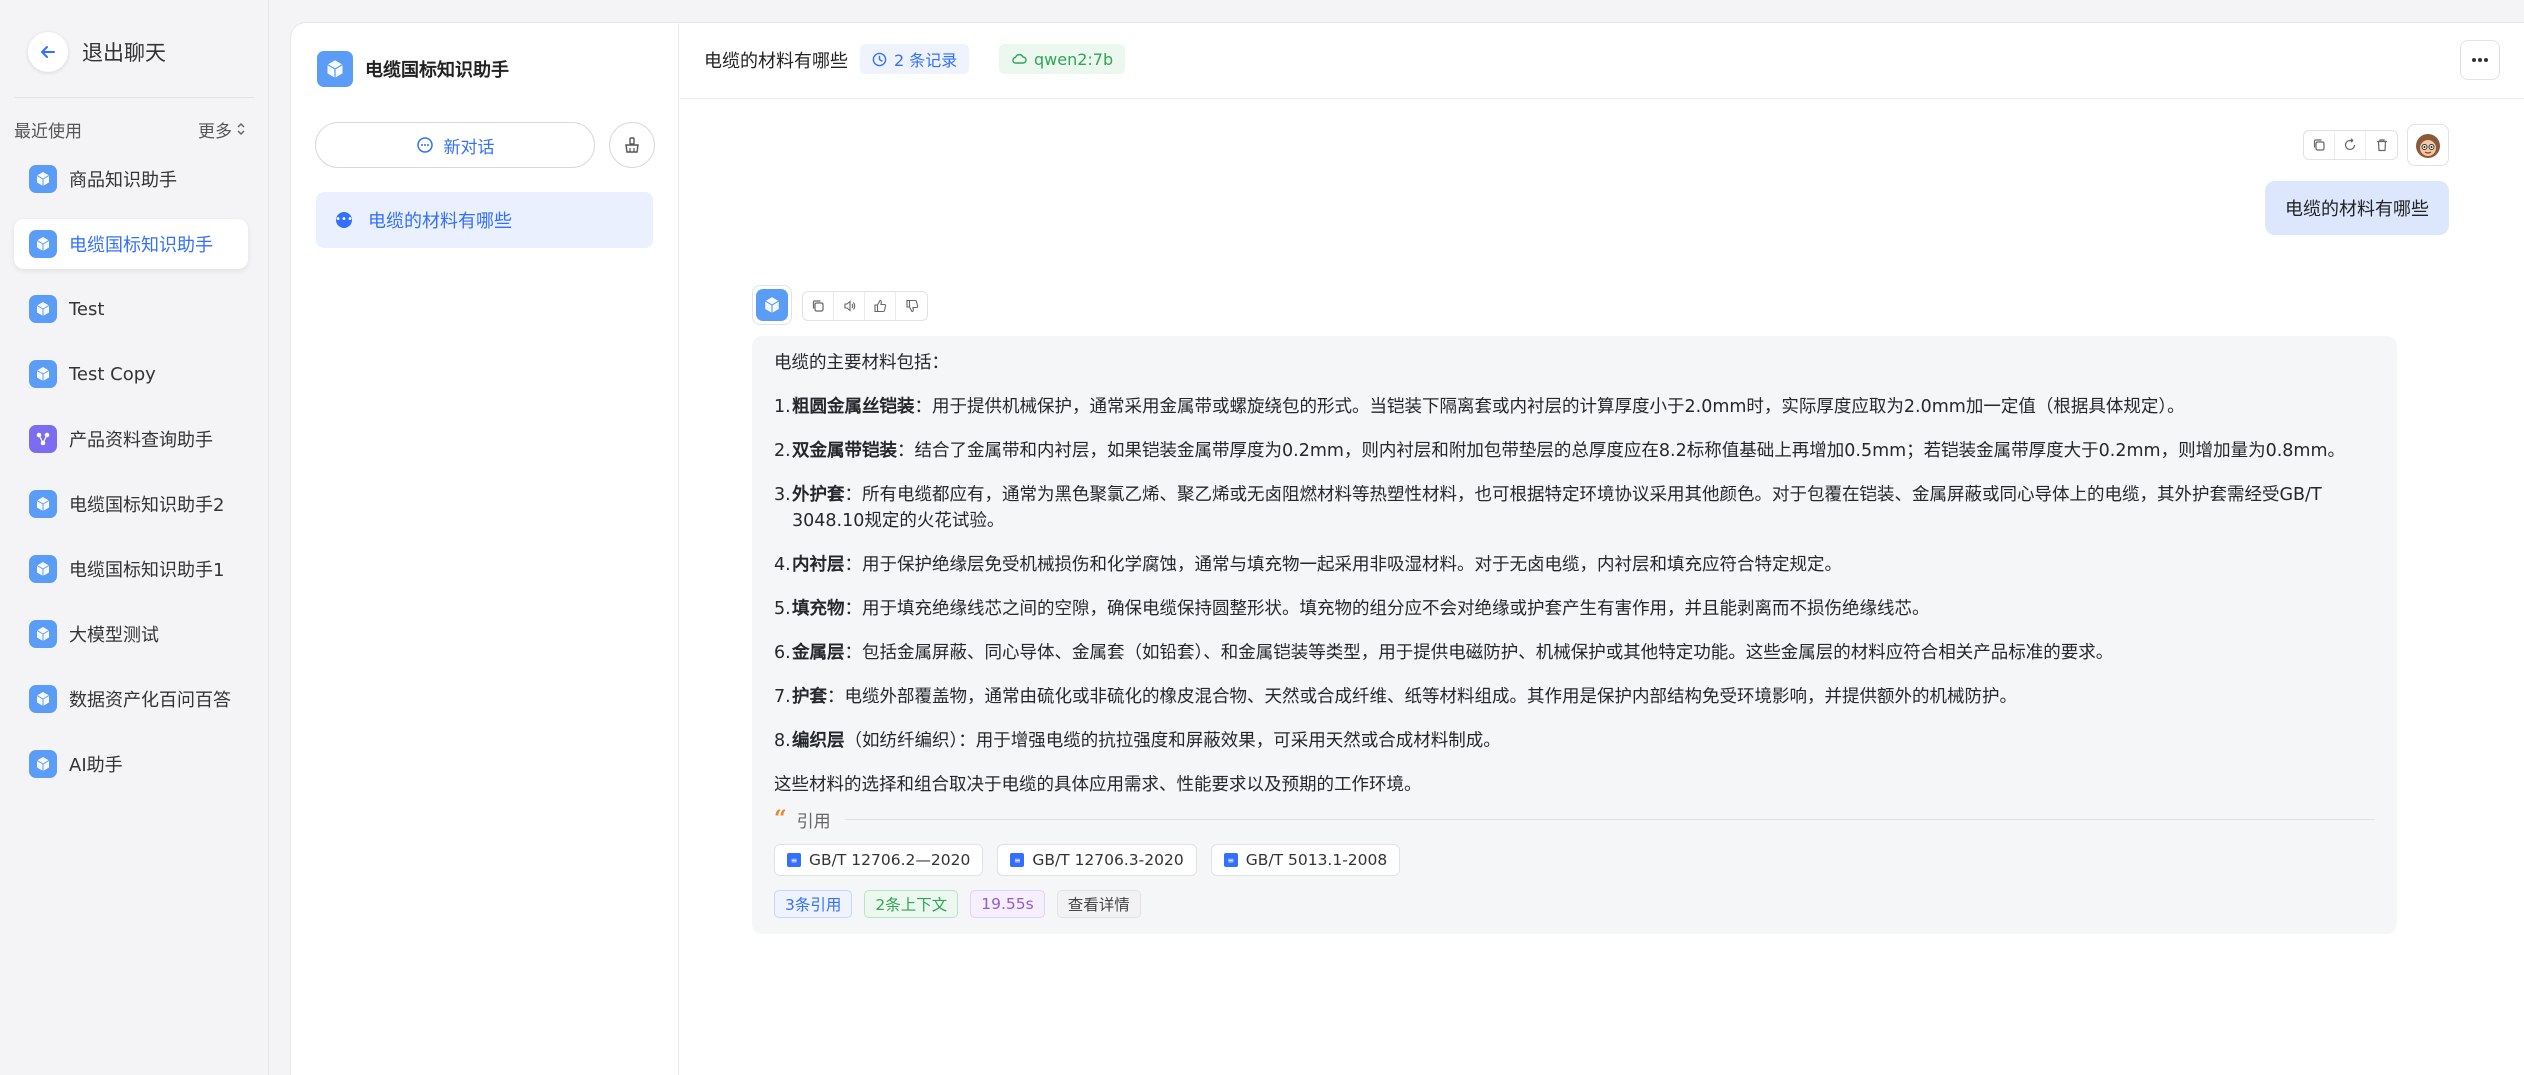 The height and width of the screenshot is (1075, 2524). What do you see at coordinates (632, 145) in the screenshot?
I see `clear-history-button` at bounding box center [632, 145].